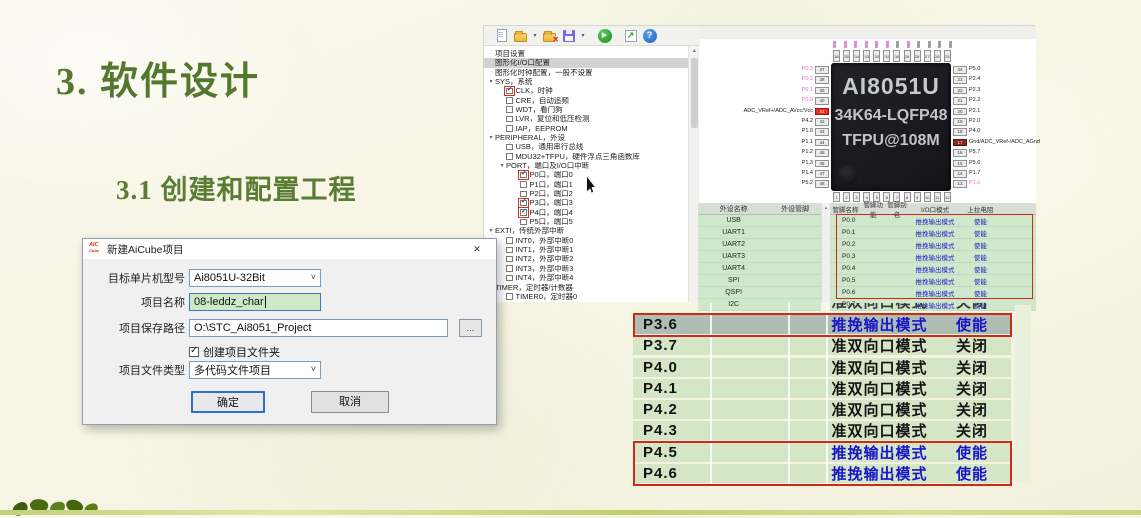  Describe the element at coordinates (764, 142) in the screenshot. I see `chip-pin: P1.1 44` at that location.